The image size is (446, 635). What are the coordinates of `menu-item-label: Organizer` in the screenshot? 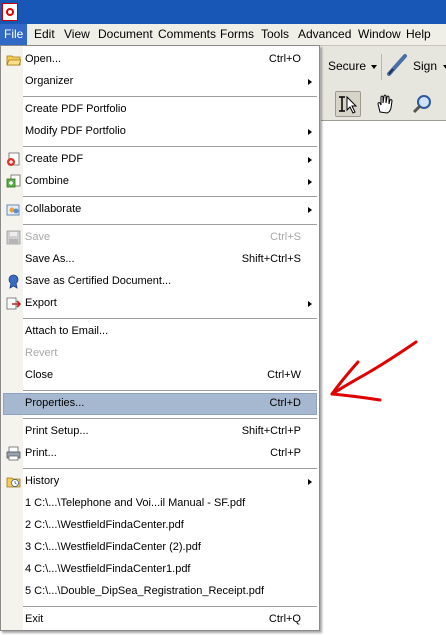 It's located at (49, 81).